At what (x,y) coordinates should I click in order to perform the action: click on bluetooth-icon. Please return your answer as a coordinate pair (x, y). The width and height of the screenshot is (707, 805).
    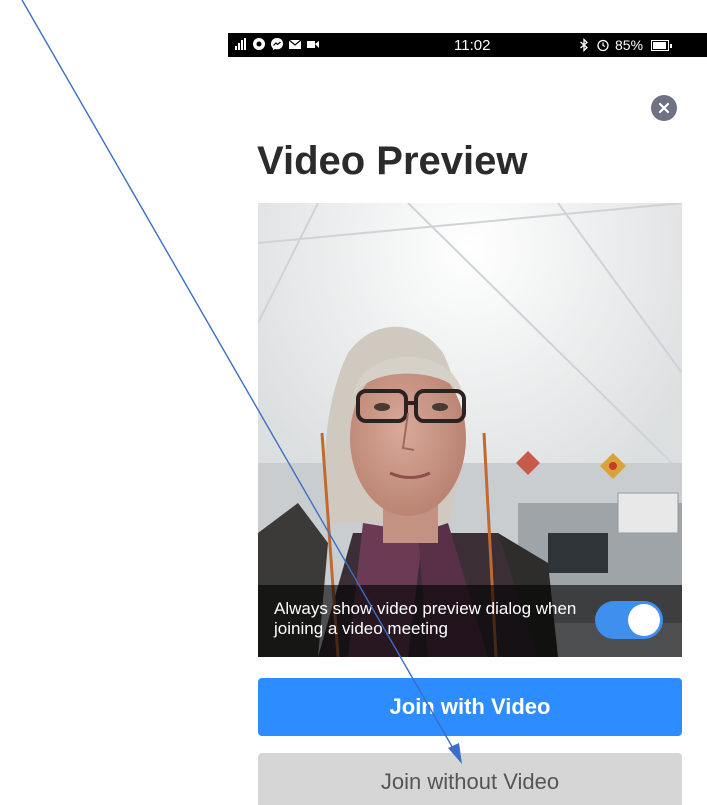
    Looking at the image, I should click on (584, 45).